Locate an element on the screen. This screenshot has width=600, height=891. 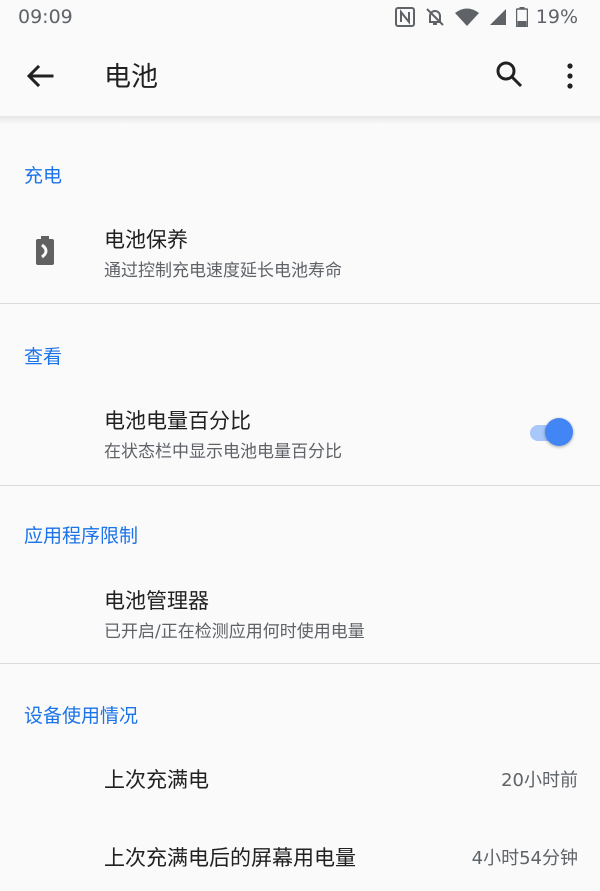
signal-icon is located at coordinates (498, 17).